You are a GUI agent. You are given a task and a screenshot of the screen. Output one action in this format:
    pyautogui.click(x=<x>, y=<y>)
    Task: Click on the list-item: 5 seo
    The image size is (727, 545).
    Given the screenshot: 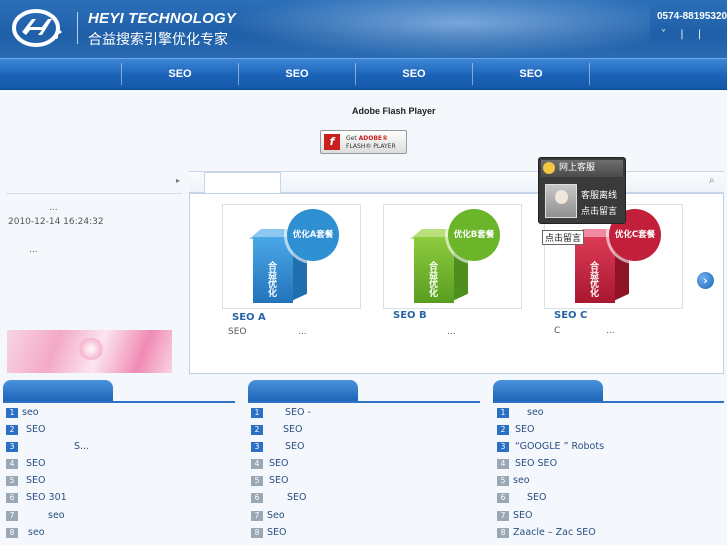 What is the action you would take?
    pyautogui.click(x=513, y=482)
    